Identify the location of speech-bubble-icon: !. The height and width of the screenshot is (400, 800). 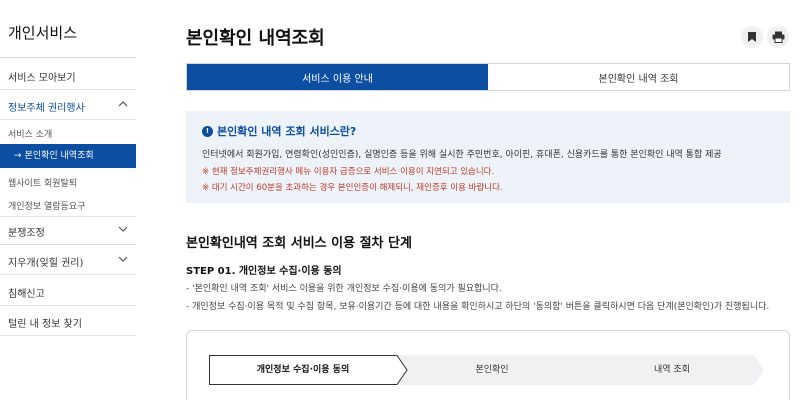
(207, 131).